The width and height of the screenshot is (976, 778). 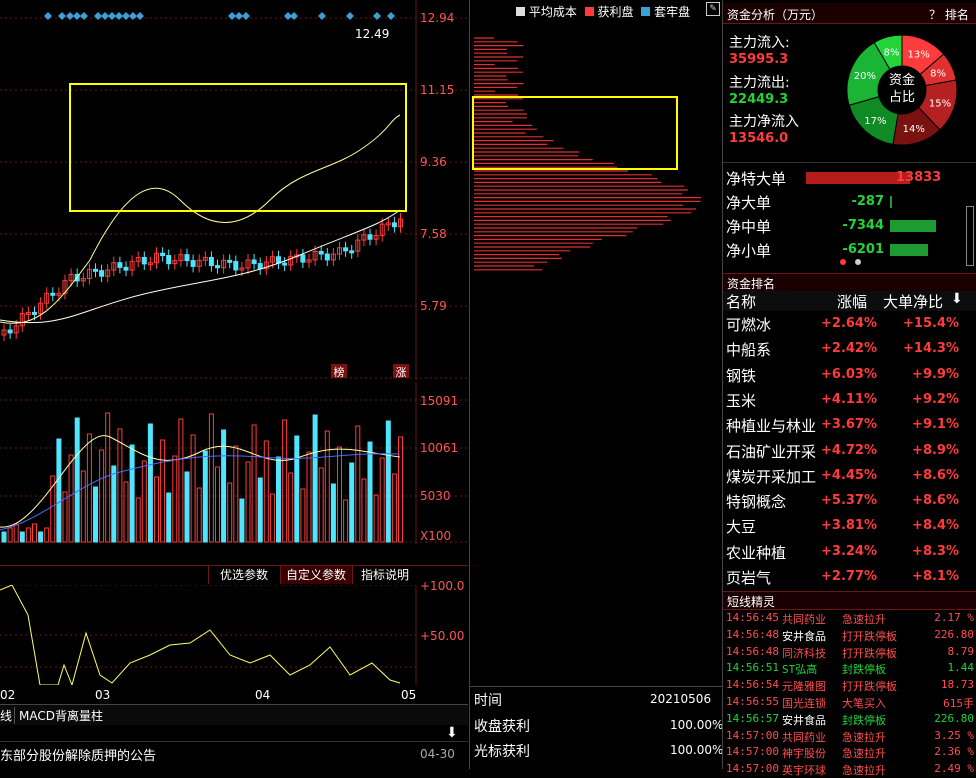 I want to click on main-outflow-value: 22449.3, so click(x=759, y=99).